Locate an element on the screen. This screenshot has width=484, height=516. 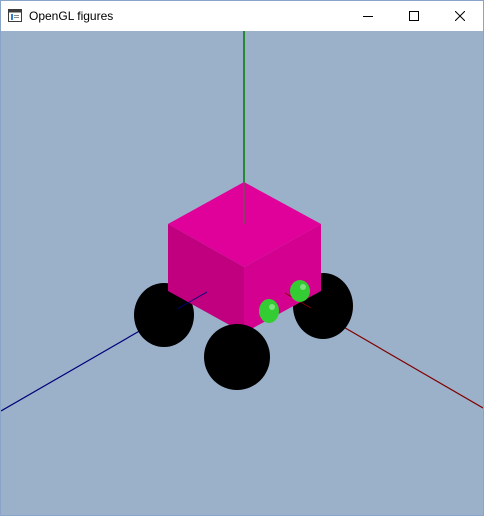
headlight-right-shine is located at coordinates (303, 287).